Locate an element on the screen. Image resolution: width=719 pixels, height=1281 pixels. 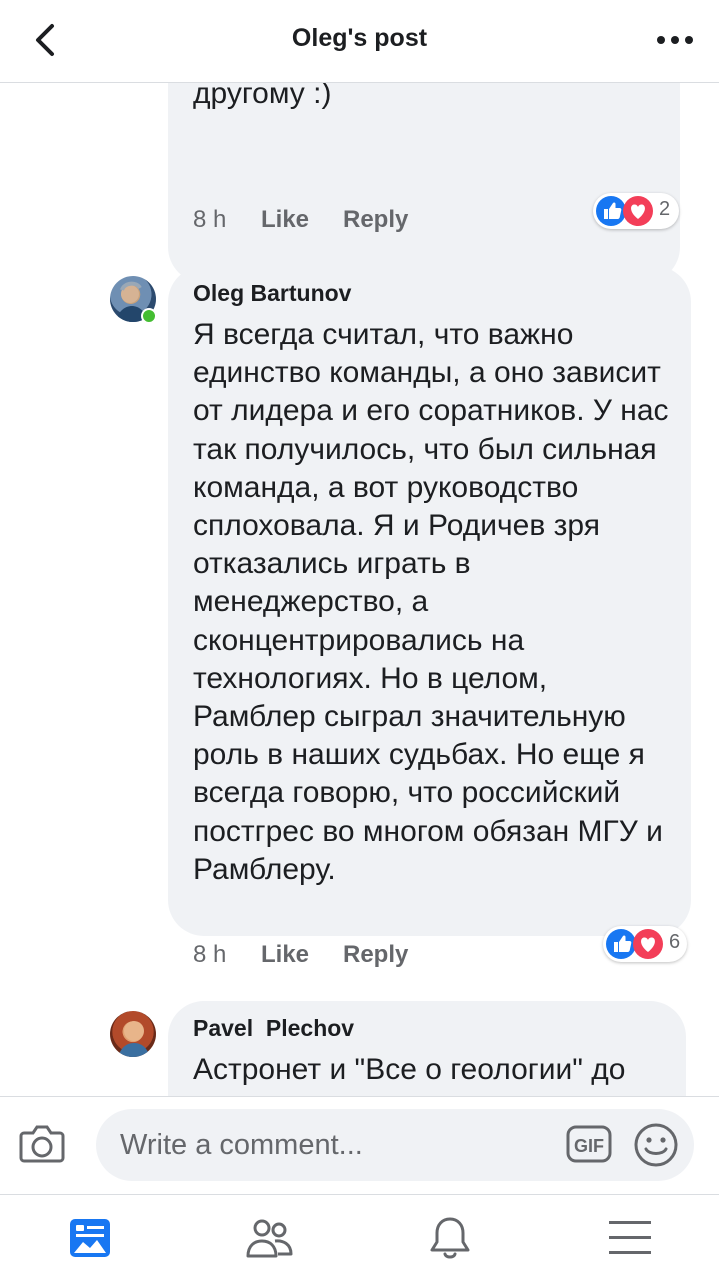
tab-news-feed is located at coordinates (89, 1238).